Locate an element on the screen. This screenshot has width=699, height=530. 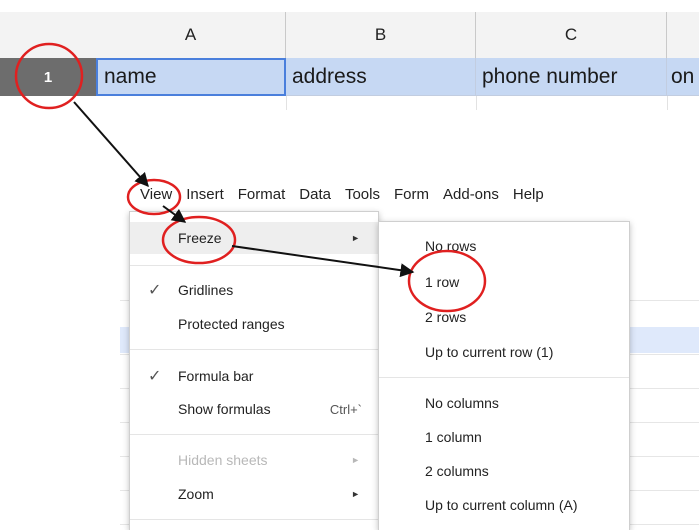
cell-d1: on is located at coordinates (683, 77).